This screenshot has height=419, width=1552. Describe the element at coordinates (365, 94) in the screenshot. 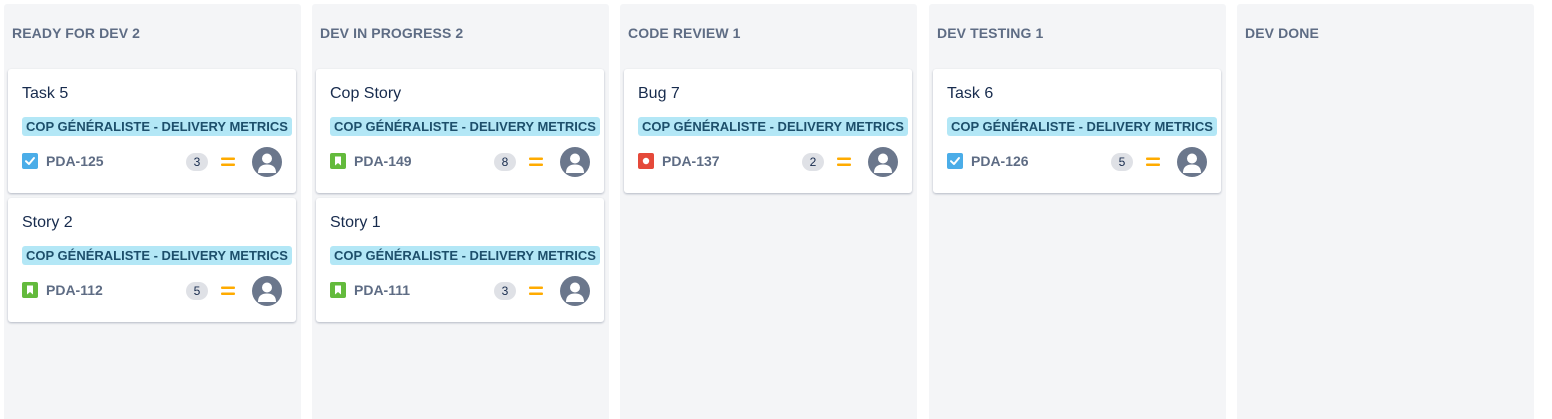

I see `issue-summary: Cop Story` at that location.